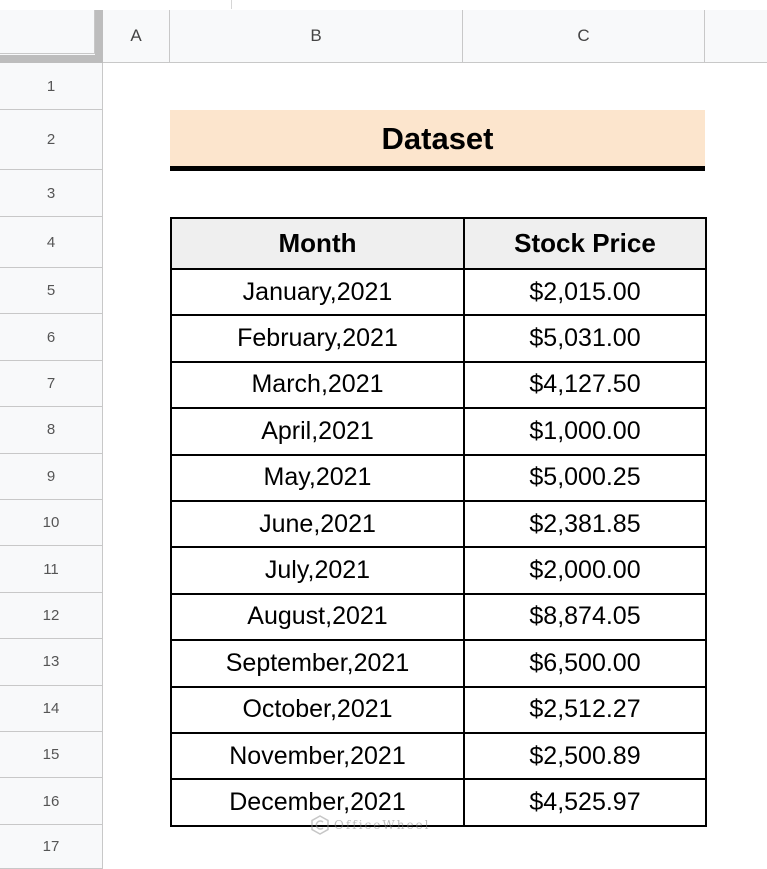 The image size is (767, 869). I want to click on table-row: July,2021 $2,000.00, so click(438, 570).